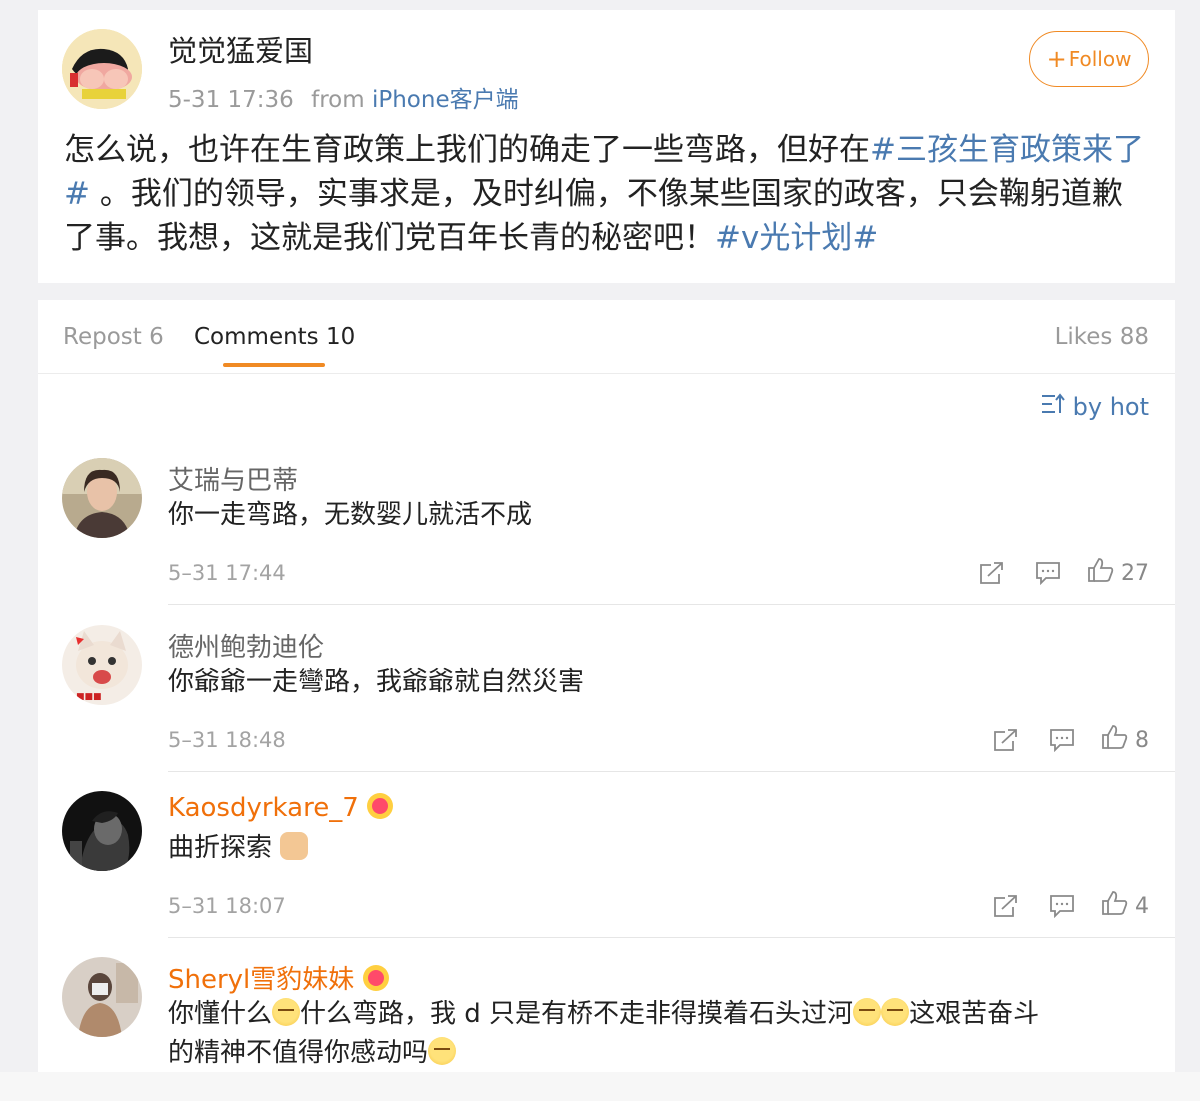 This screenshot has height=1101, width=1200. I want to click on commenter-name-text: Sheryl雪豹妹妹, so click(261, 980).